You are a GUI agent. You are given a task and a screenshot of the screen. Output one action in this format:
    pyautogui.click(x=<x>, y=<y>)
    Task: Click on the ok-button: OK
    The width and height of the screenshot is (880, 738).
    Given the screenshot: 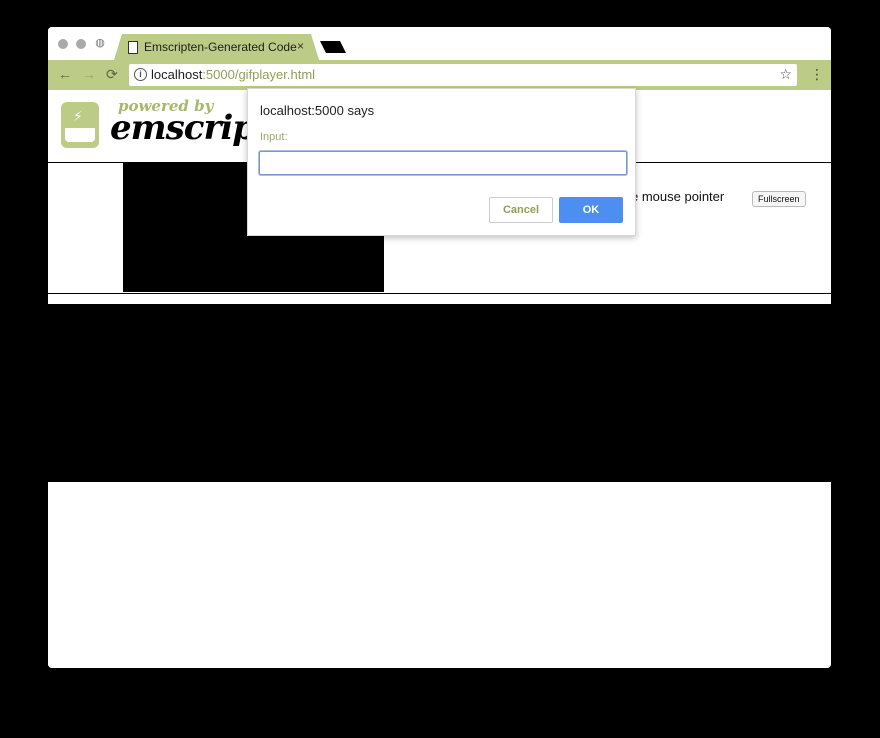 What is the action you would take?
    pyautogui.click(x=591, y=210)
    